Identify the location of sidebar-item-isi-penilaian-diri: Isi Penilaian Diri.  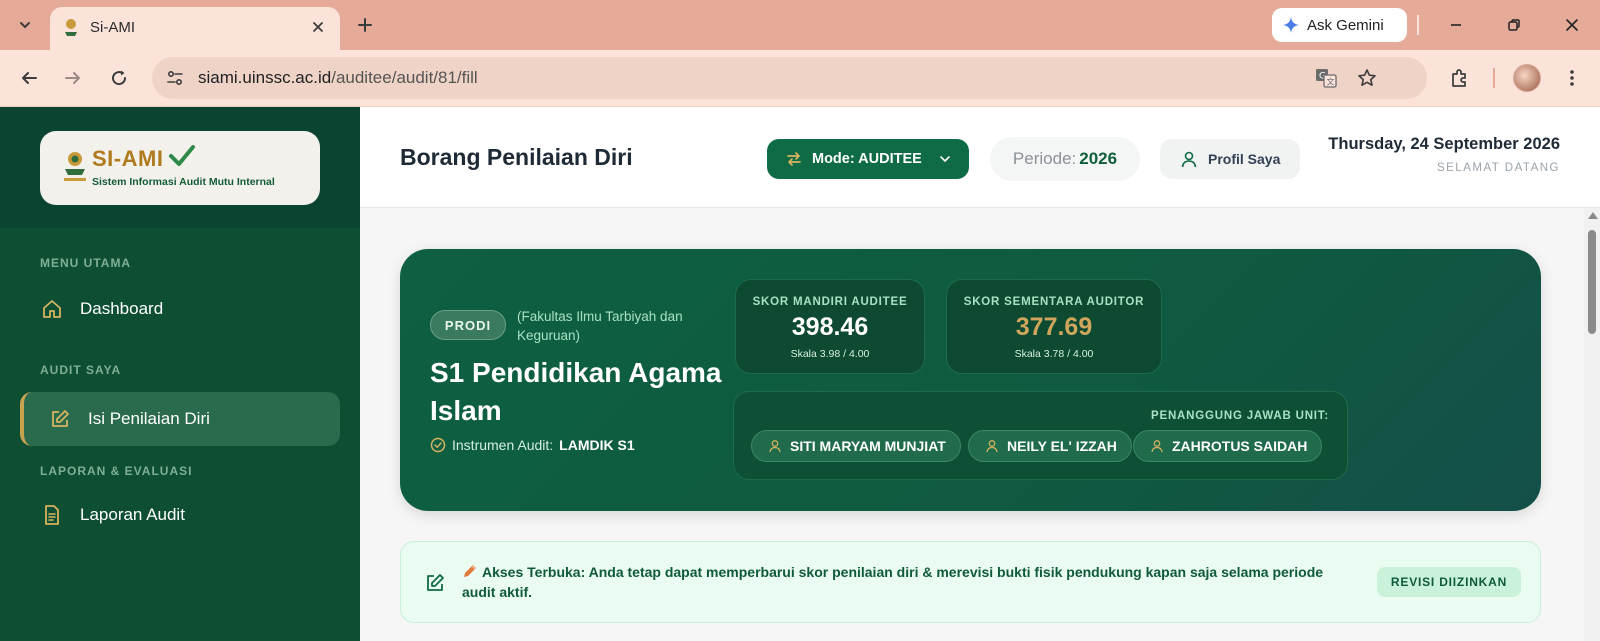
(180, 419).